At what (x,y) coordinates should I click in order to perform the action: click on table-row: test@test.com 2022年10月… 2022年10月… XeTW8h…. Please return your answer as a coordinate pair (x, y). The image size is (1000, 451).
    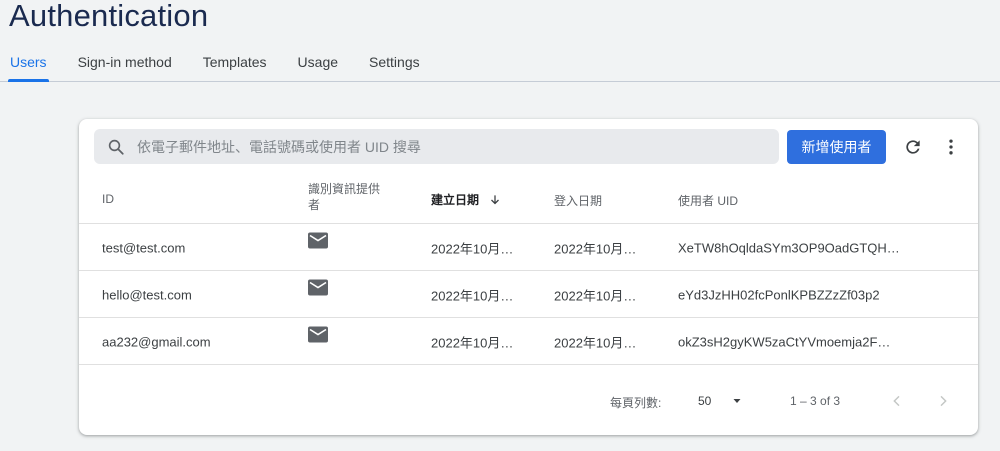
    Looking at the image, I should click on (528, 247).